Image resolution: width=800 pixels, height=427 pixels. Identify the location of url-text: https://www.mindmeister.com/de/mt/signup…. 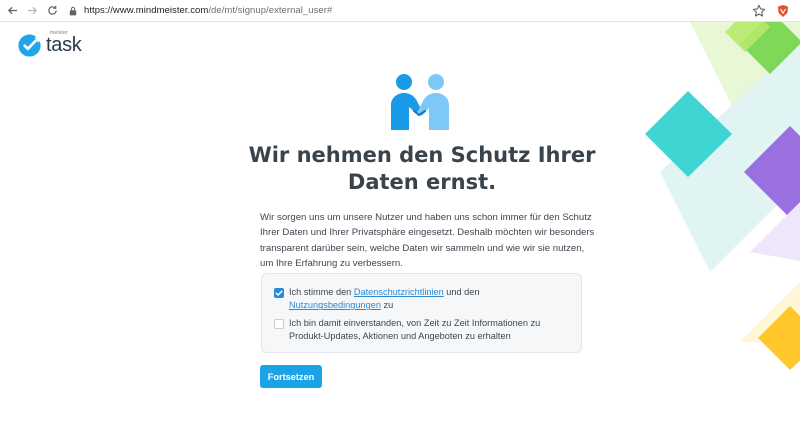
(208, 10).